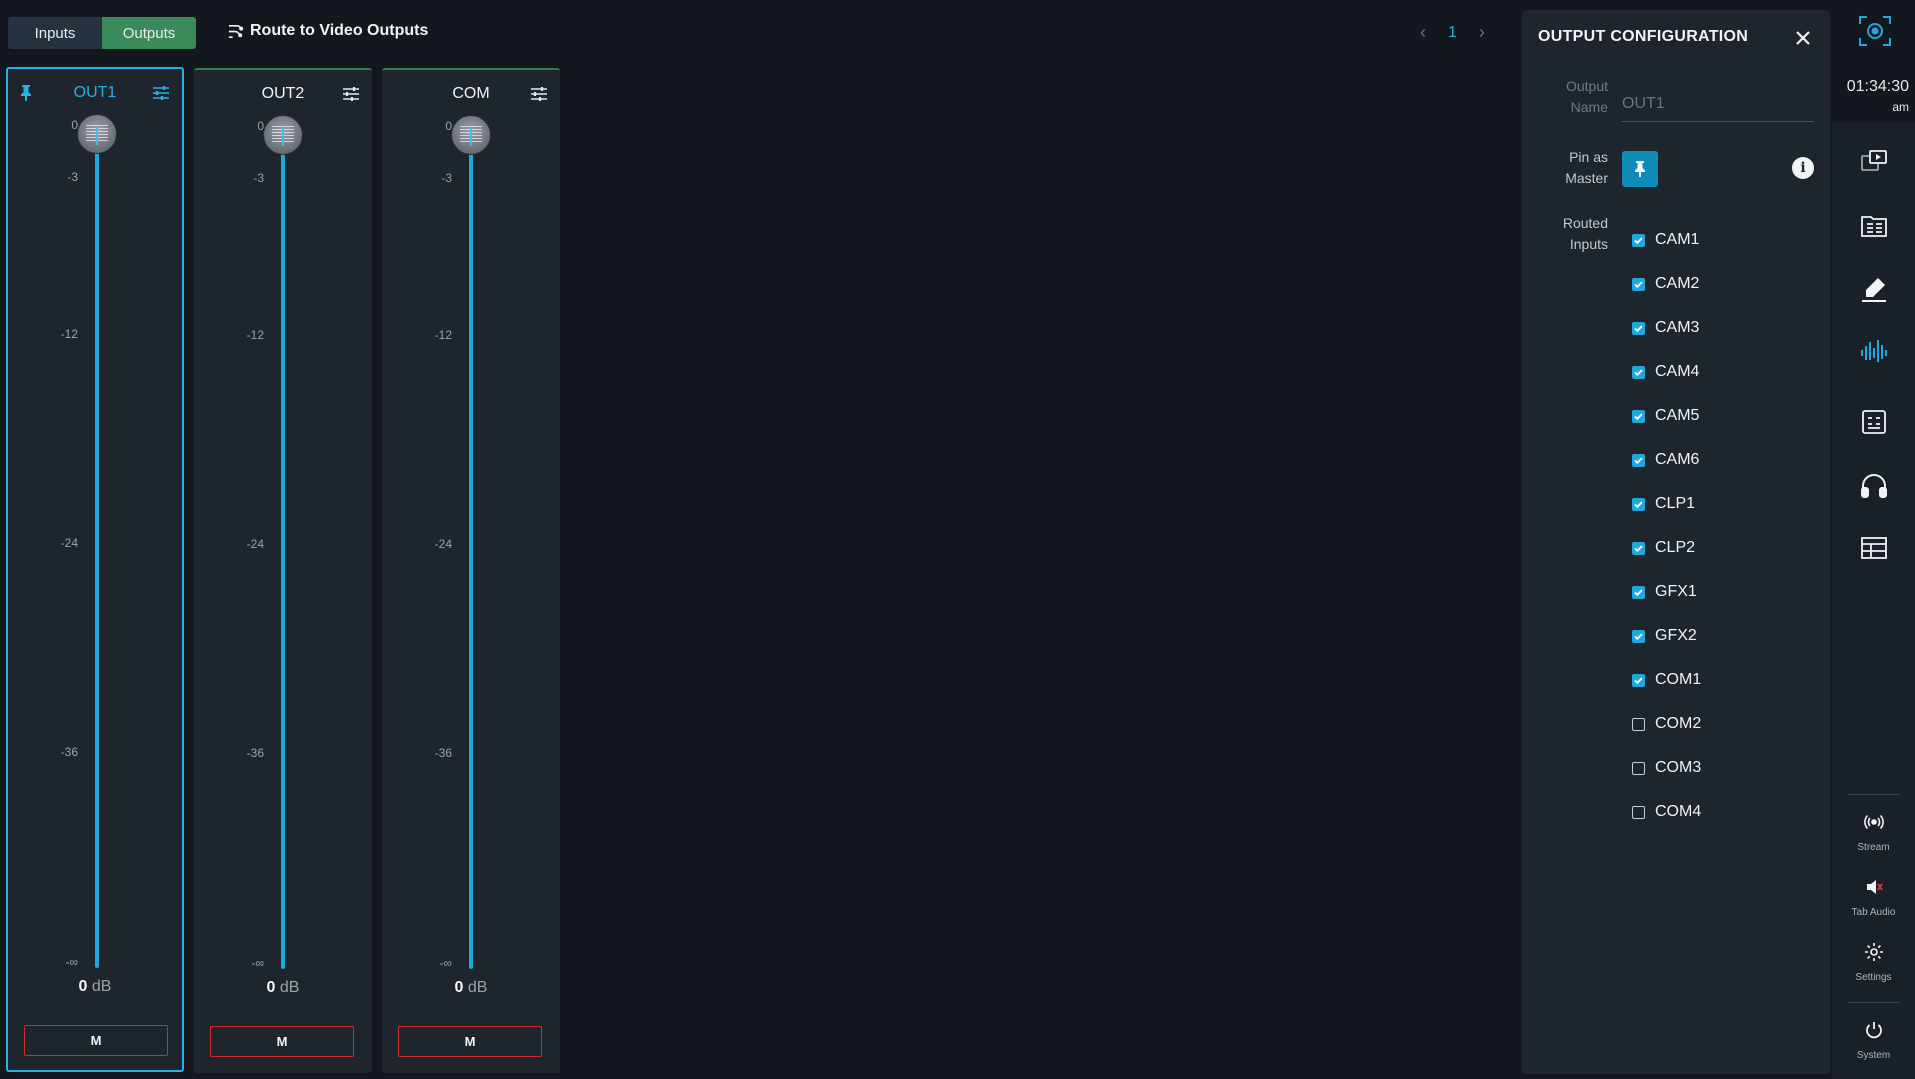 The image size is (1915, 1079). What do you see at coordinates (1874, 822) in the screenshot?
I see `stream-icon` at bounding box center [1874, 822].